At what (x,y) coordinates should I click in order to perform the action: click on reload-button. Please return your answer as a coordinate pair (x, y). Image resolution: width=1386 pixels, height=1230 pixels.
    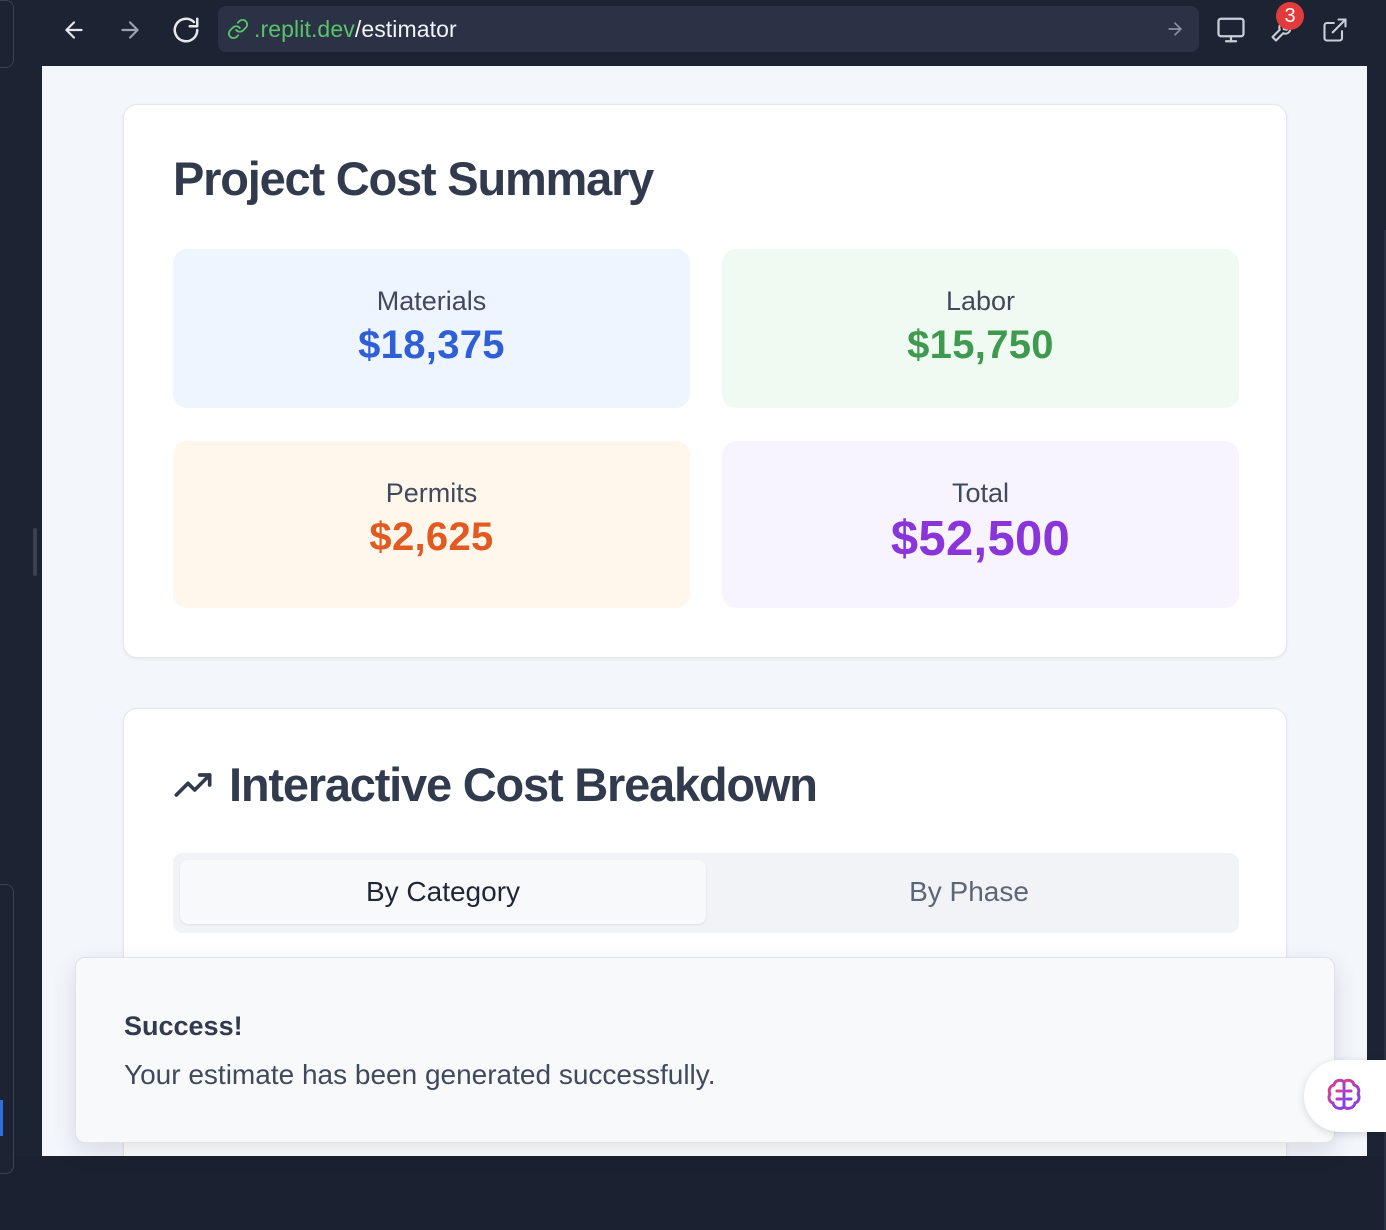
    Looking at the image, I should click on (186, 30).